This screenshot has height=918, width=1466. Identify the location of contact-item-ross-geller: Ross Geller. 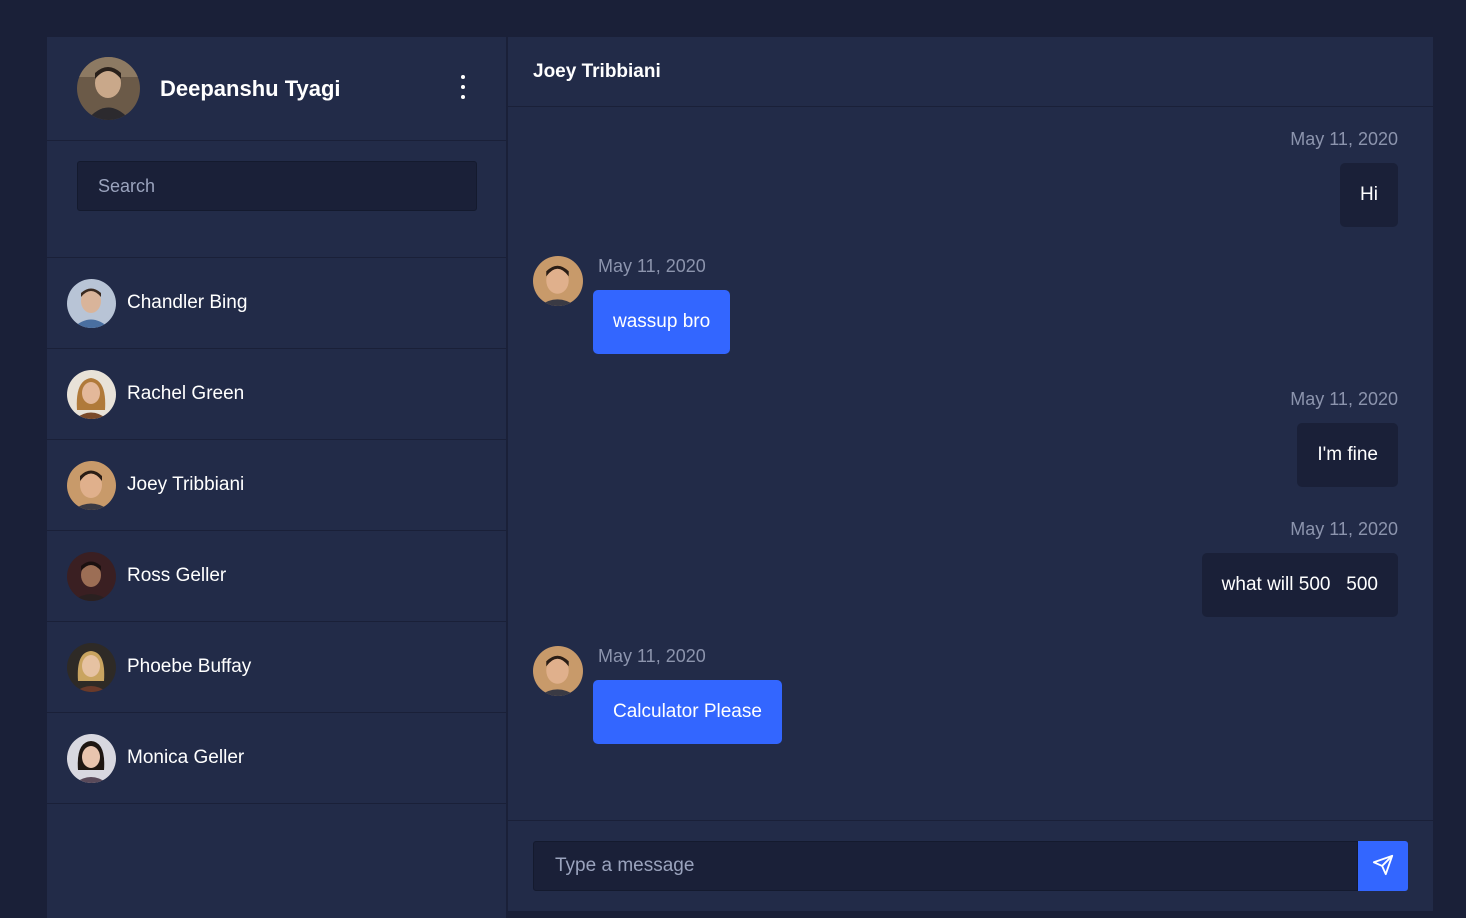
(276, 576).